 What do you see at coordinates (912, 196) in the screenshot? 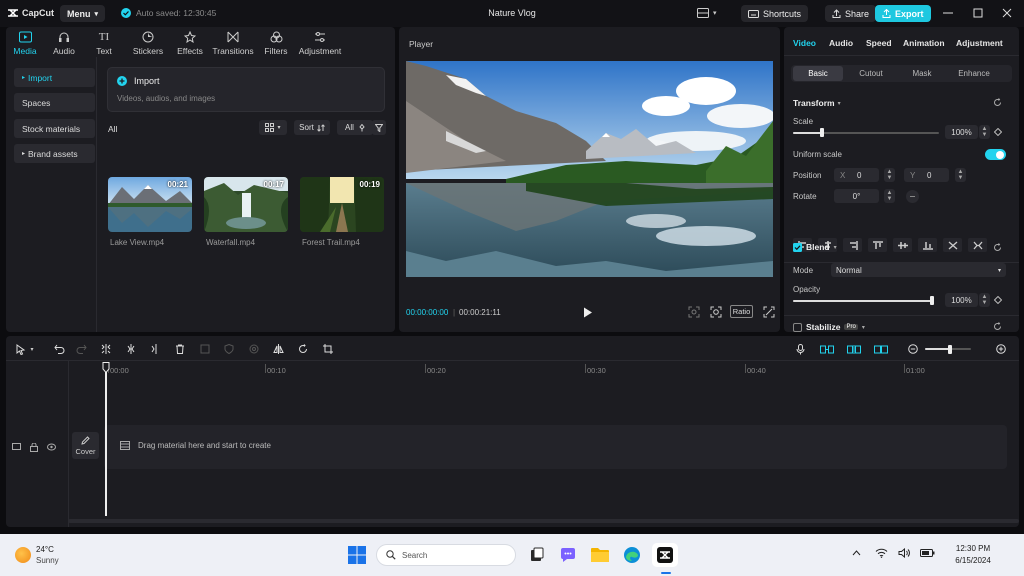
I see `rotate-dial` at bounding box center [912, 196].